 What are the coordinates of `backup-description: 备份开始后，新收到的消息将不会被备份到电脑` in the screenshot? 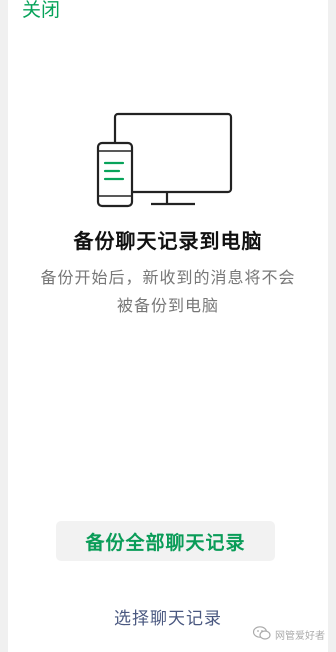 It's located at (168, 291).